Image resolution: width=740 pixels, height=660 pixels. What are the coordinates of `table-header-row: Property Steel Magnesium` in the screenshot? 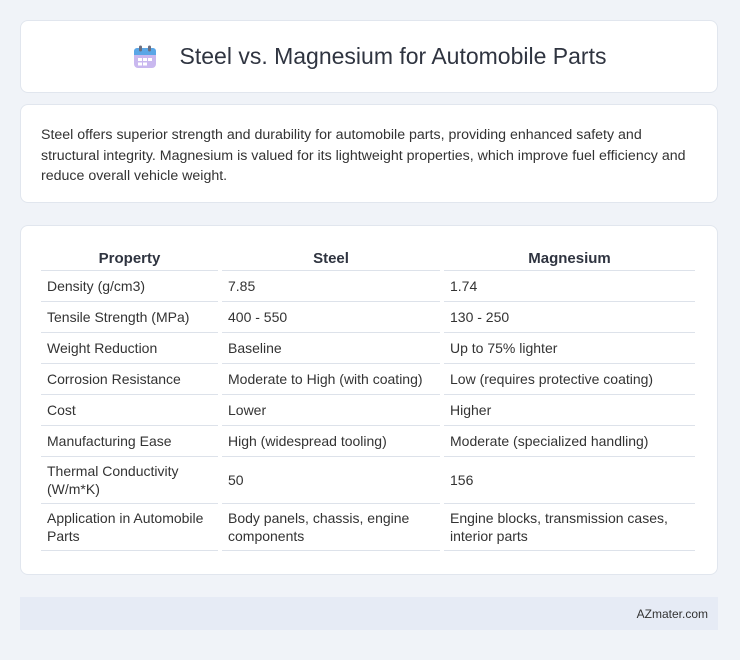 It's located at (368, 258).